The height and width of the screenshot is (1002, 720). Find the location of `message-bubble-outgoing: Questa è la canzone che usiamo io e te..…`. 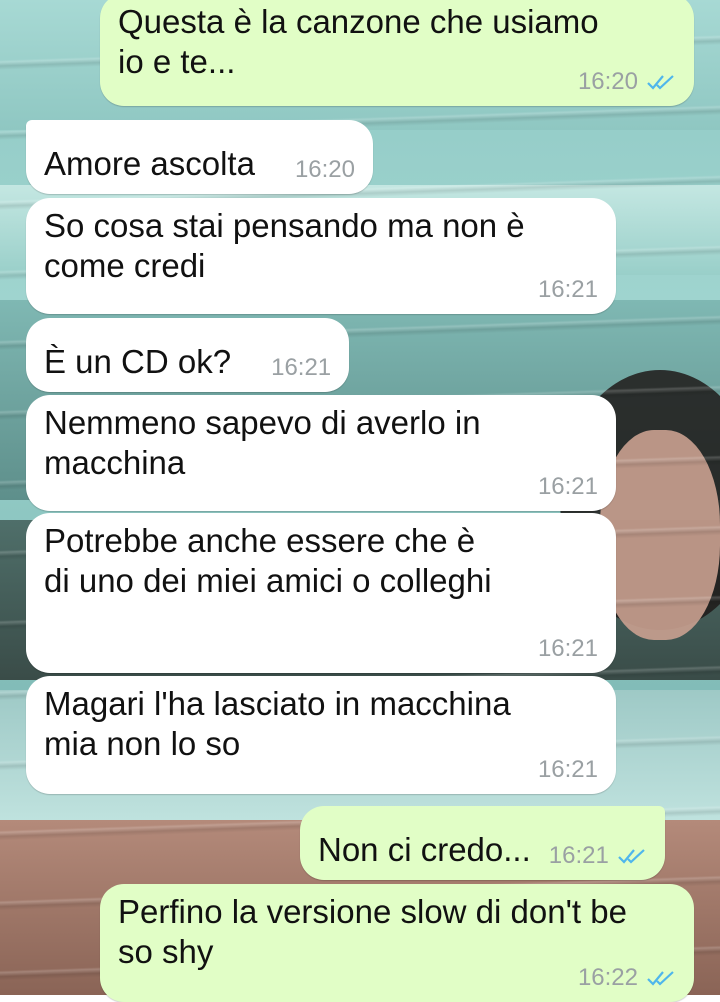

message-bubble-outgoing: Questa è la canzone che usiamo io e te..… is located at coordinates (397, 53).